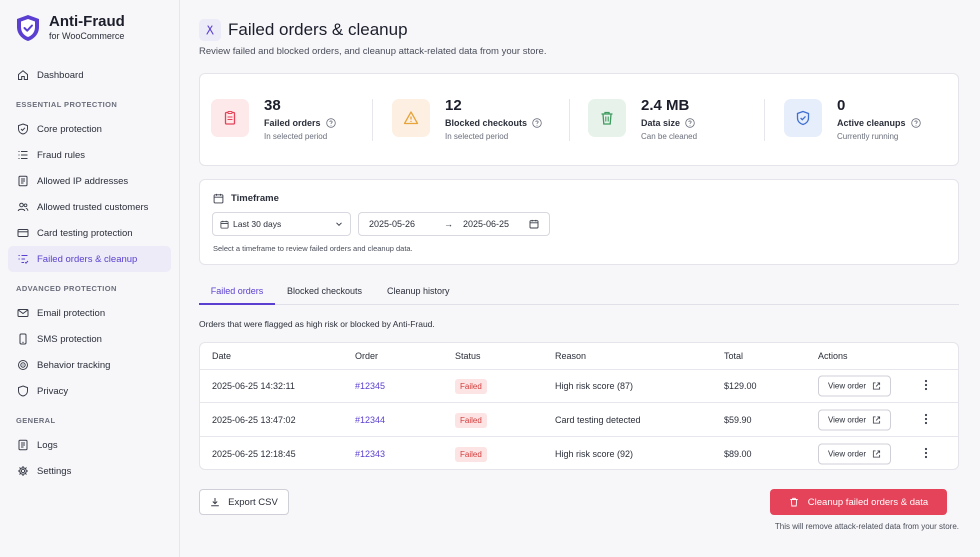  I want to click on sidebar-item-allowed-trusted-customers: Allowed trusted customers, so click(89, 207).